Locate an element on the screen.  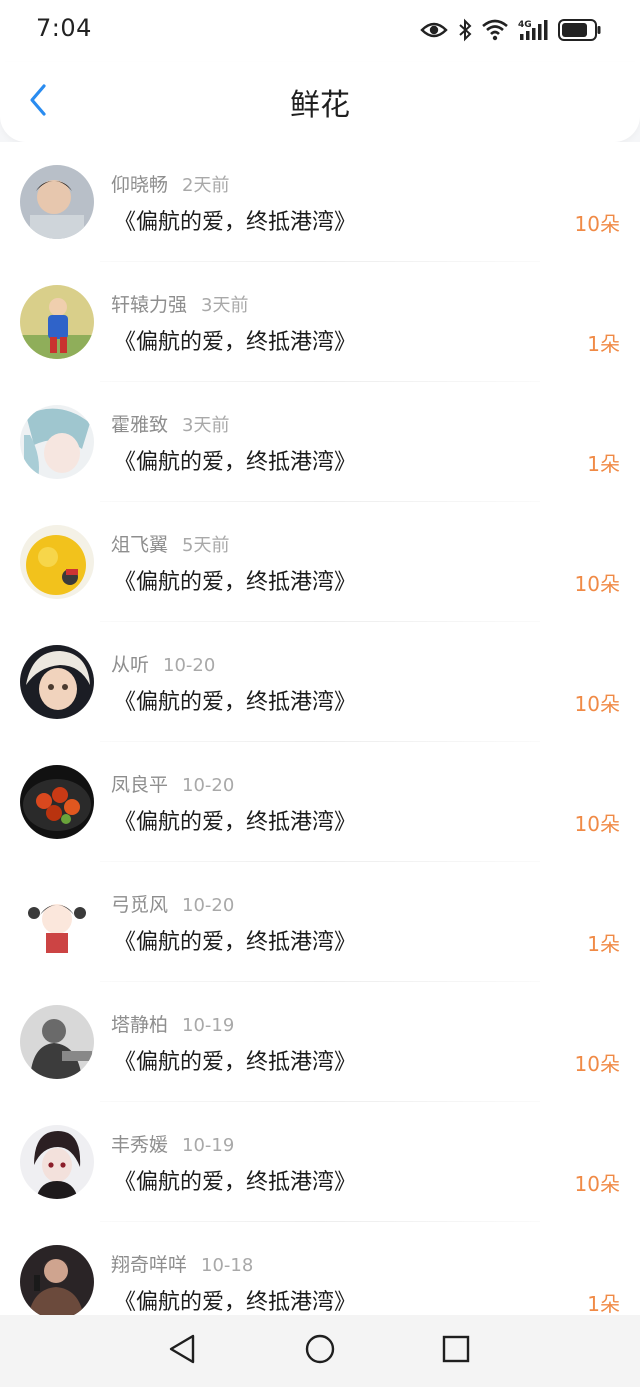
list-item: 俎飞翼 5天前 《偏航的爱，终抵港湾》 10朵 is located at coordinates (320, 562).